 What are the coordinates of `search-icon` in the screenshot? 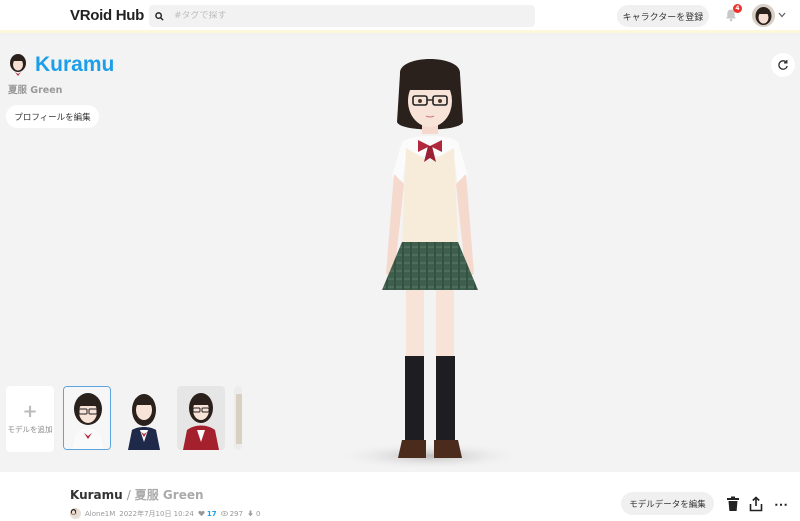 It's located at (159, 16).